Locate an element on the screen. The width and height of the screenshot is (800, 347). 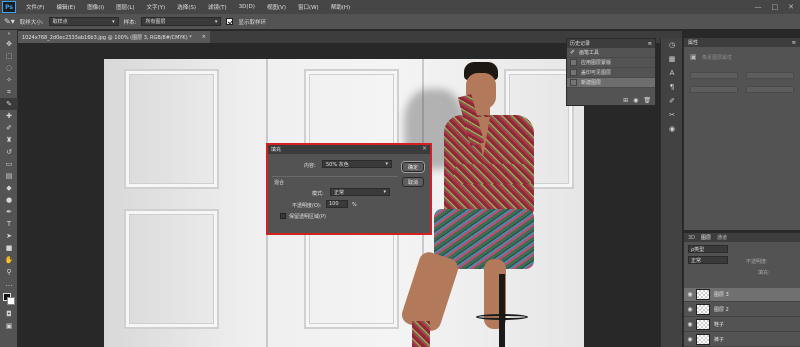
crop-tool-icon: ⌗ is located at coordinates (9, 92).